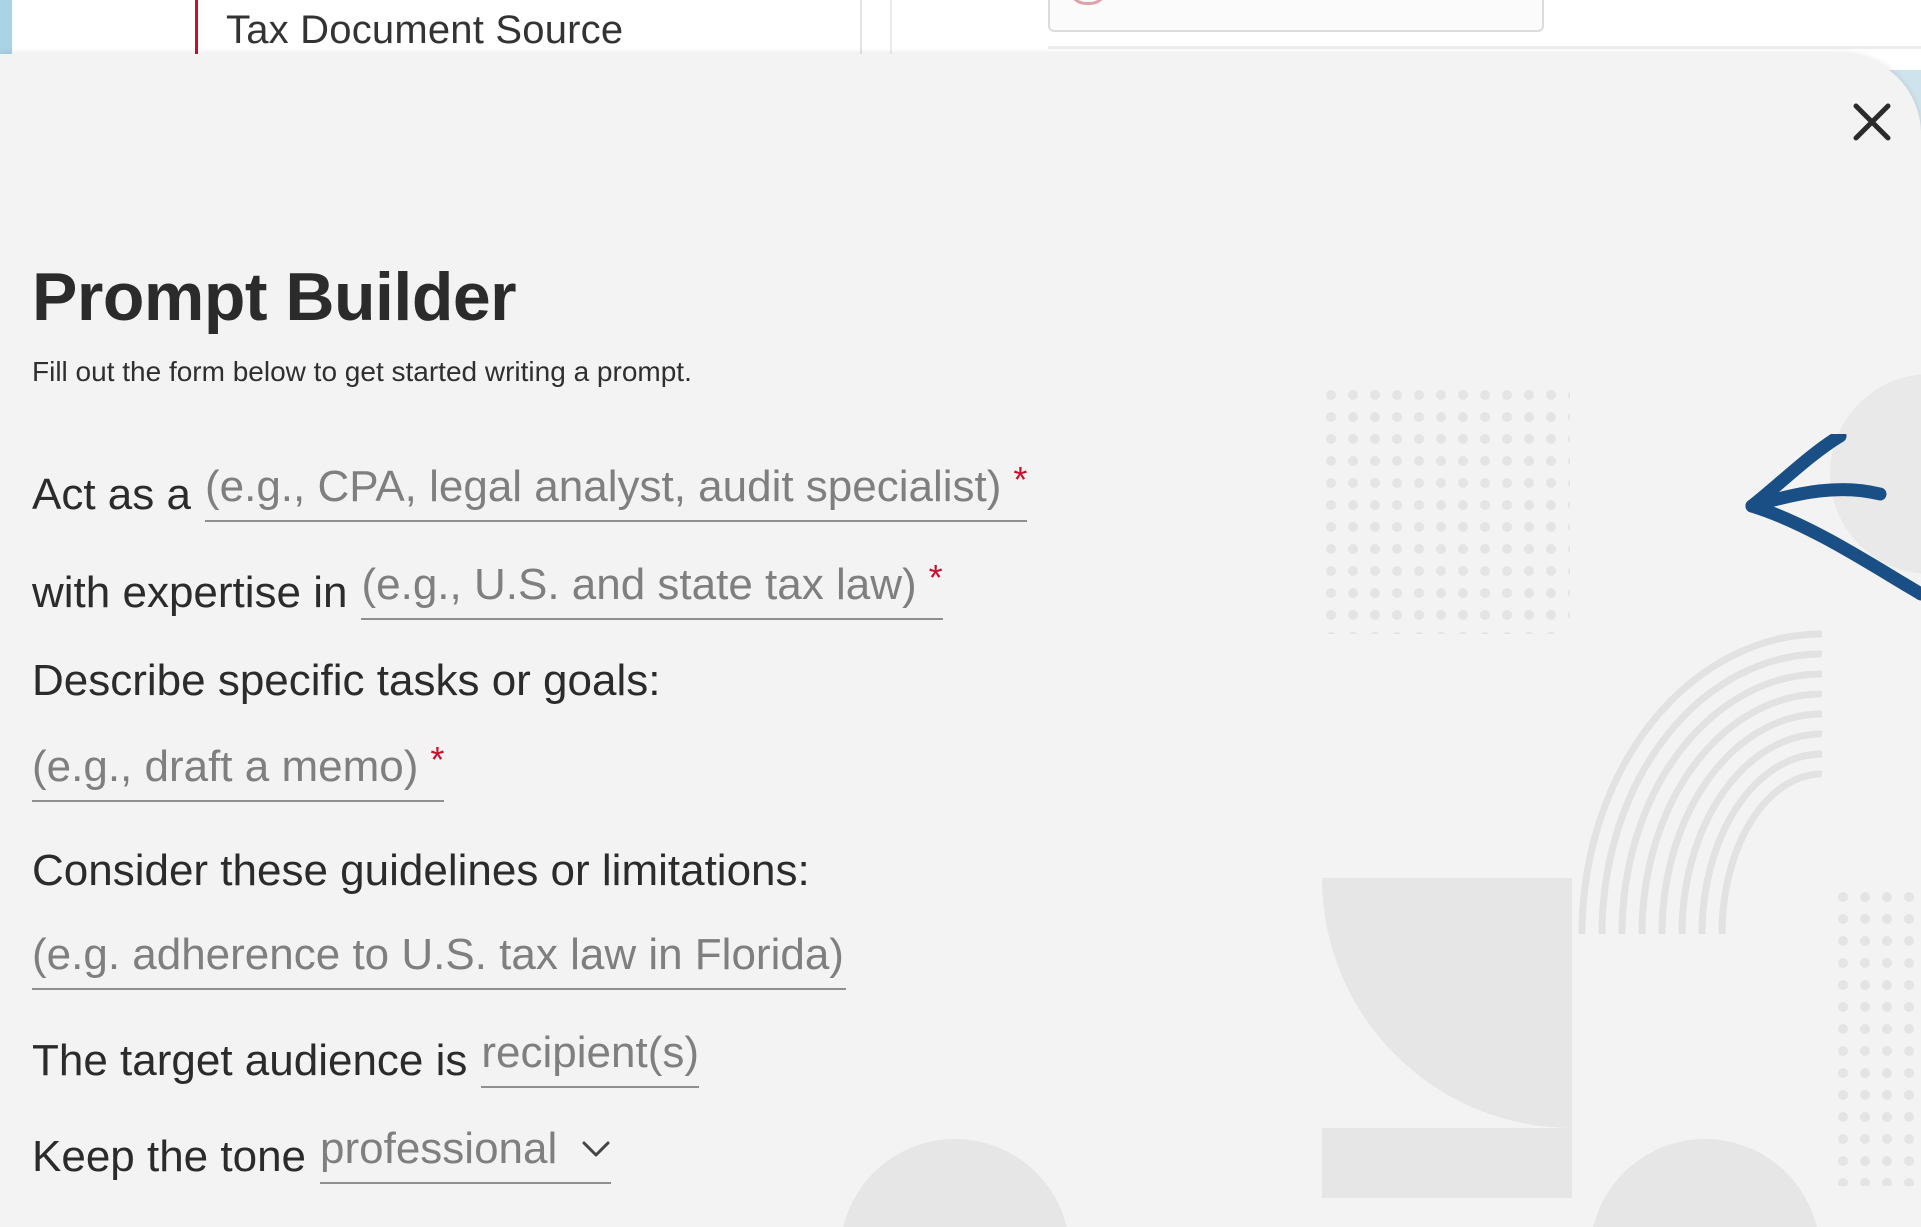 This screenshot has width=1921, height=1227. Describe the element at coordinates (1296, 16) in the screenshot. I see `background-filter-chip` at that location.